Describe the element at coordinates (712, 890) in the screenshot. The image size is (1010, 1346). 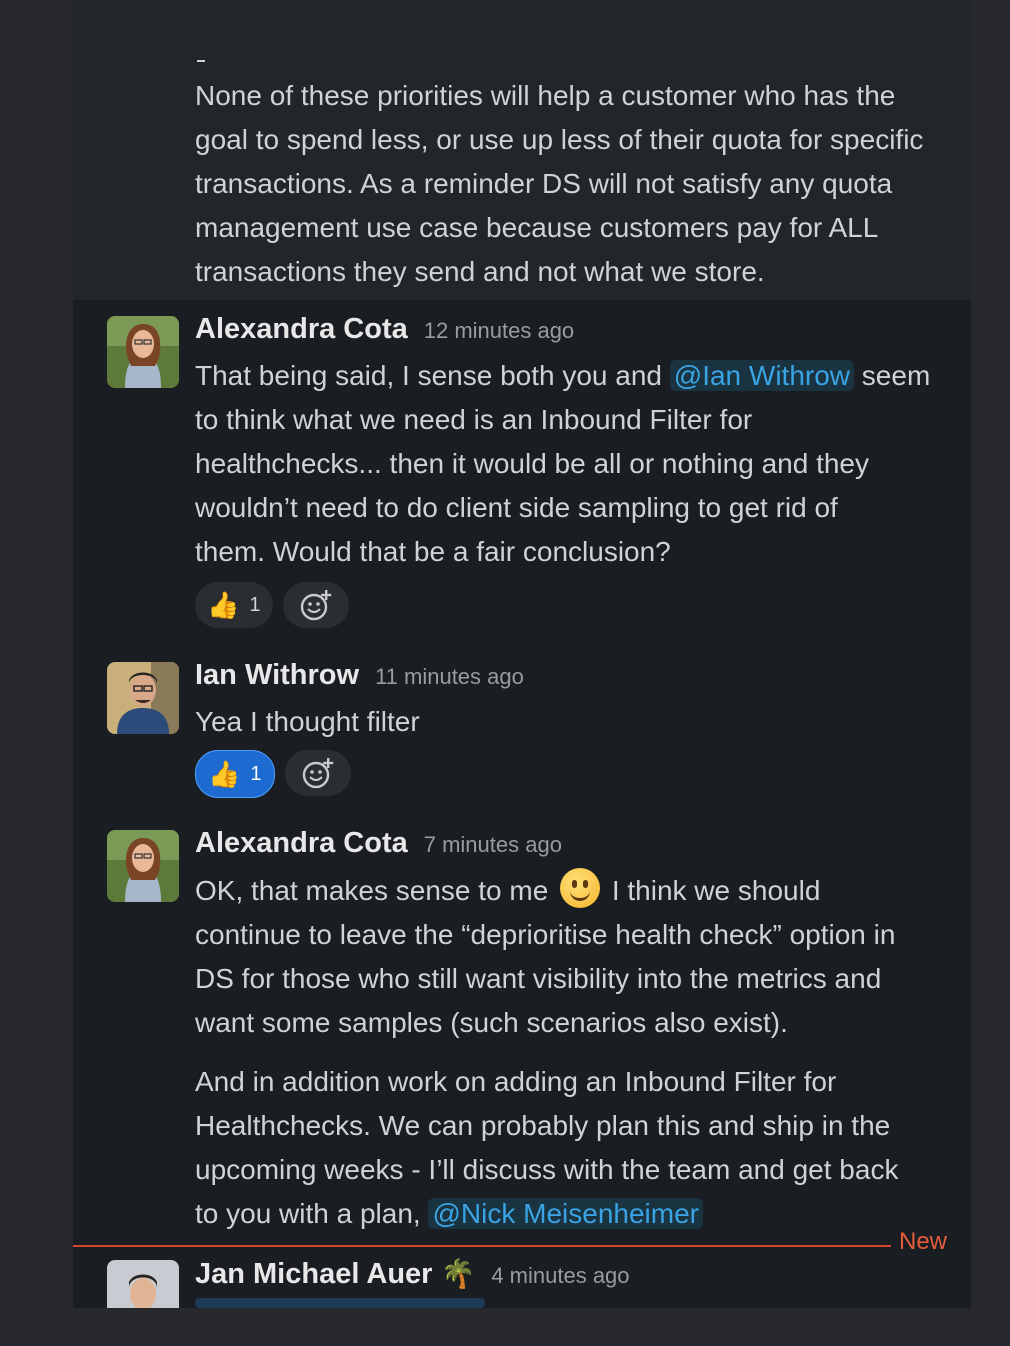
I see `message-text: I think we should` at that location.